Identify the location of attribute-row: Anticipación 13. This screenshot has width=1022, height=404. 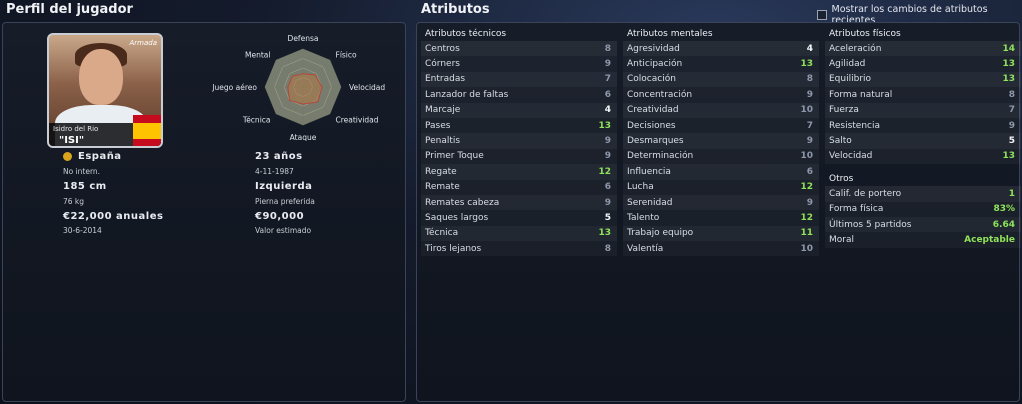
(721, 63).